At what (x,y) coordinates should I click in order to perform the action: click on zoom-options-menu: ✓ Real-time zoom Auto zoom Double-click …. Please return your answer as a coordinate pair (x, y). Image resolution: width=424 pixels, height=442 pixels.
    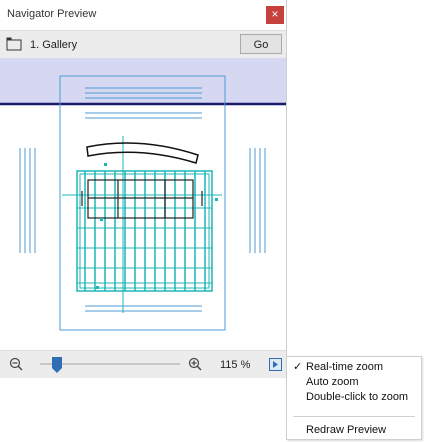
    Looking at the image, I should click on (354, 398).